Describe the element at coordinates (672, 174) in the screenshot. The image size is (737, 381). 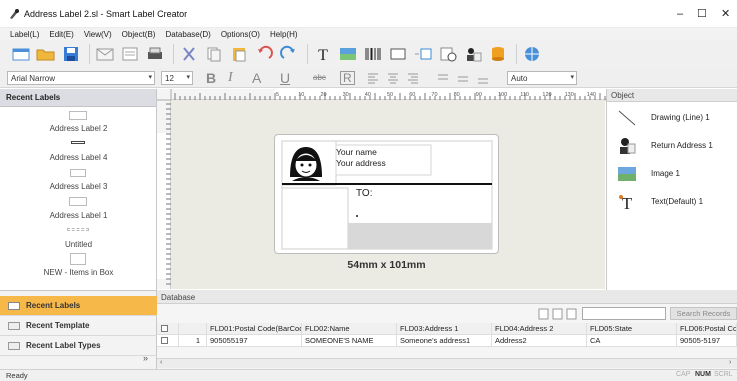
I see `object-item-image: Image 1` at that location.